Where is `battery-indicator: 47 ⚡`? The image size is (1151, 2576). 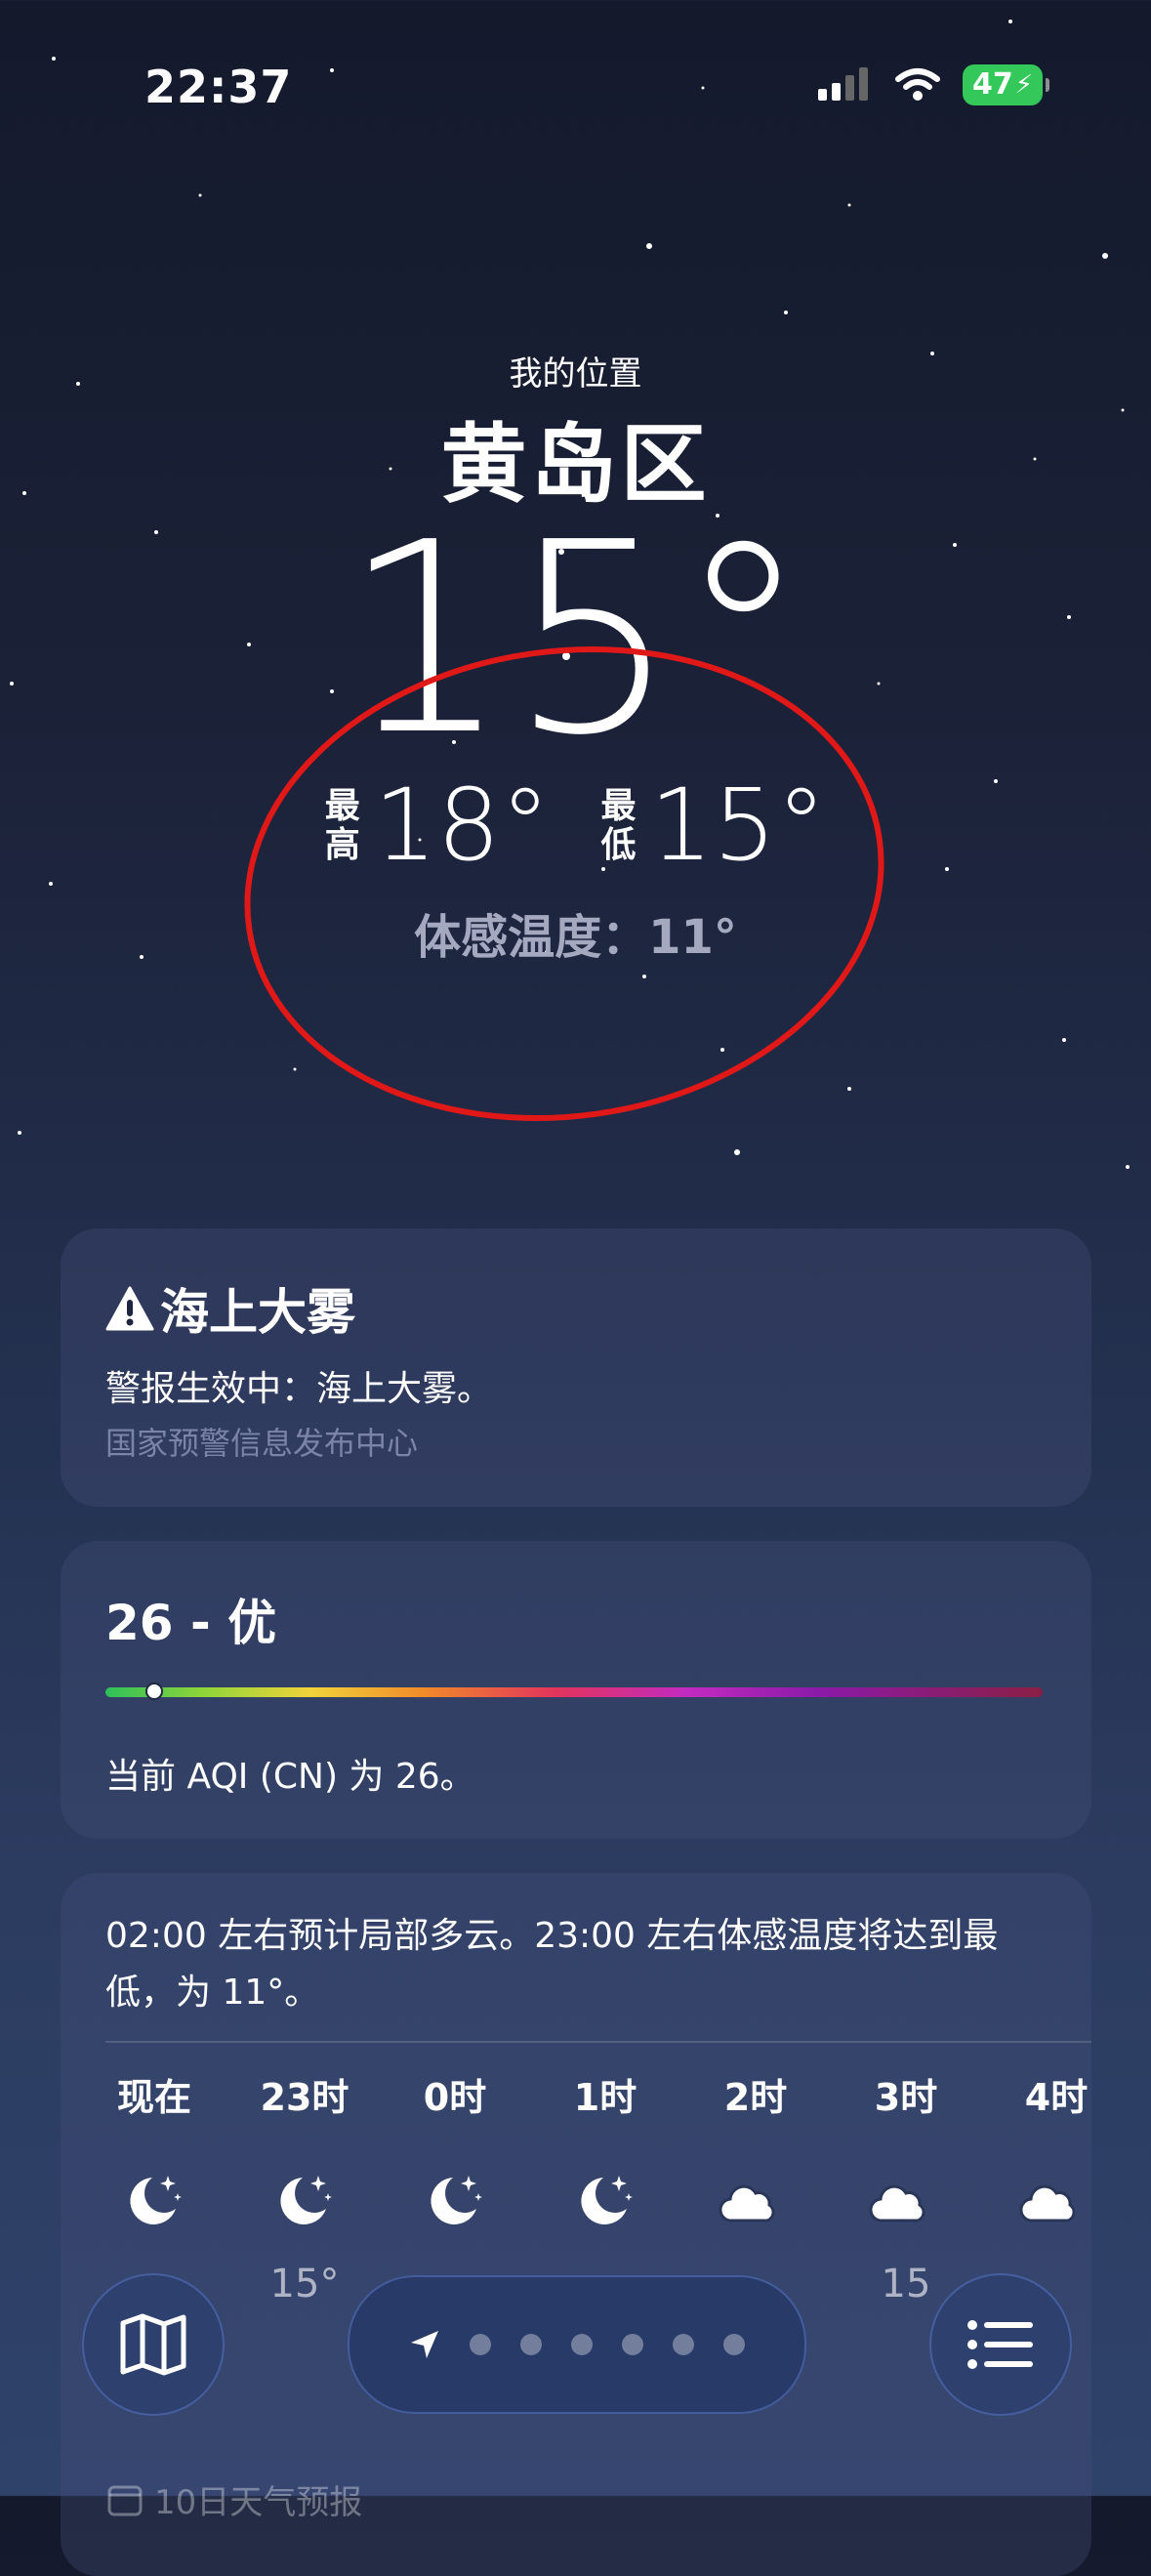 battery-indicator: 47 ⚡ is located at coordinates (1002, 84).